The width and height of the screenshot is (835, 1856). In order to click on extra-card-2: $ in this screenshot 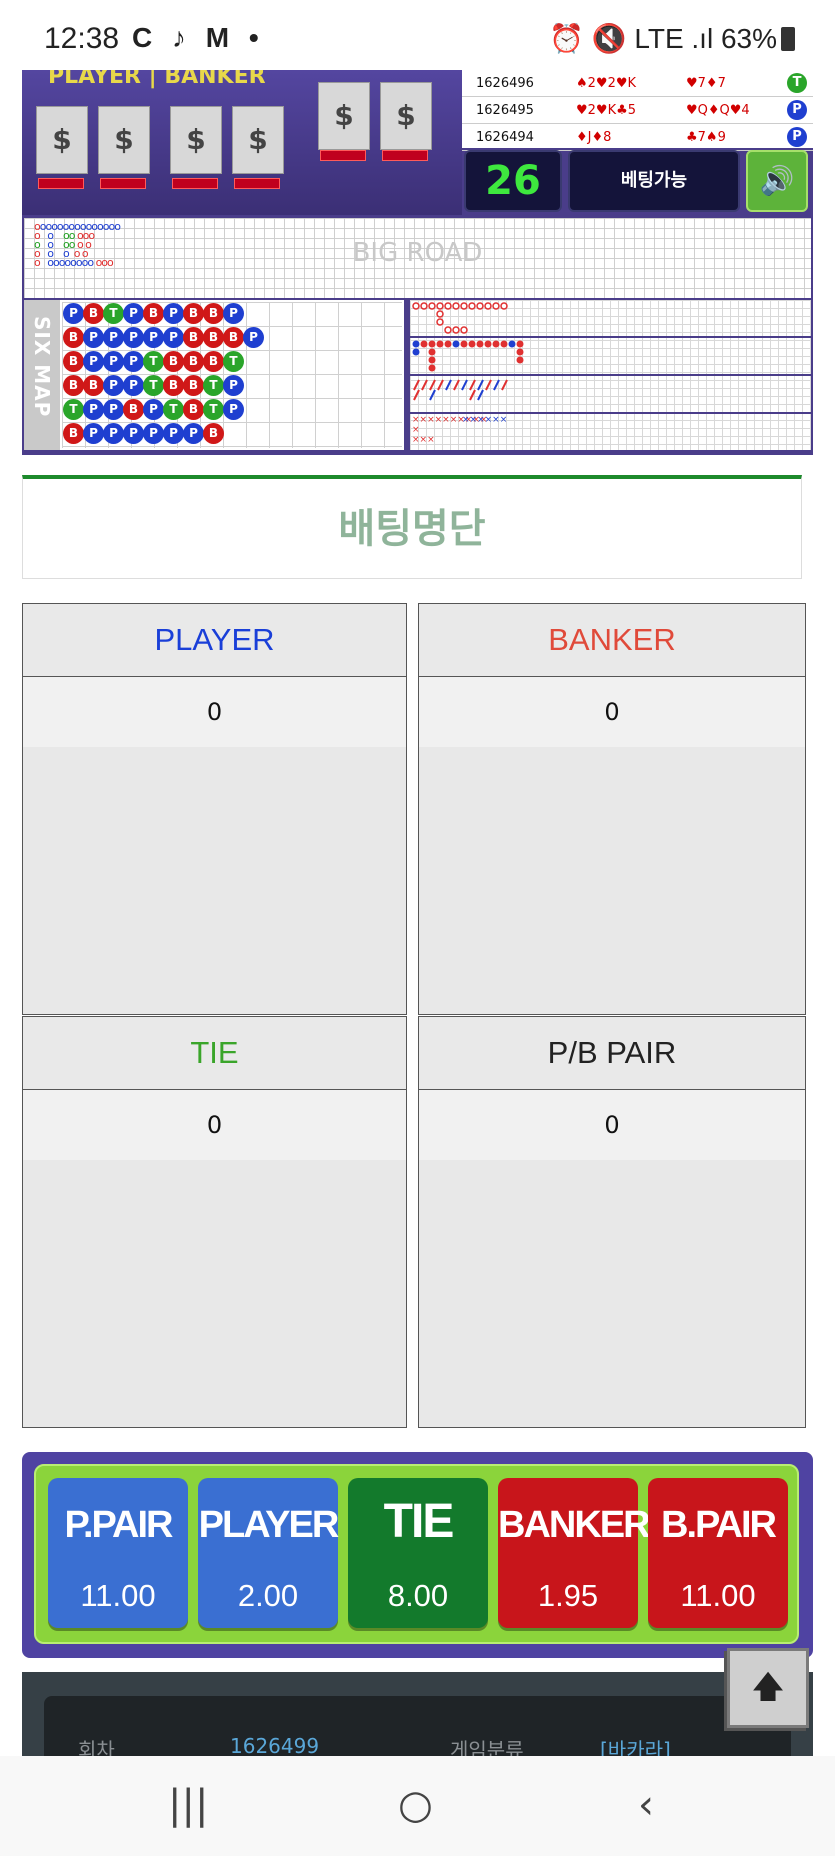, I will do `click(406, 116)`.